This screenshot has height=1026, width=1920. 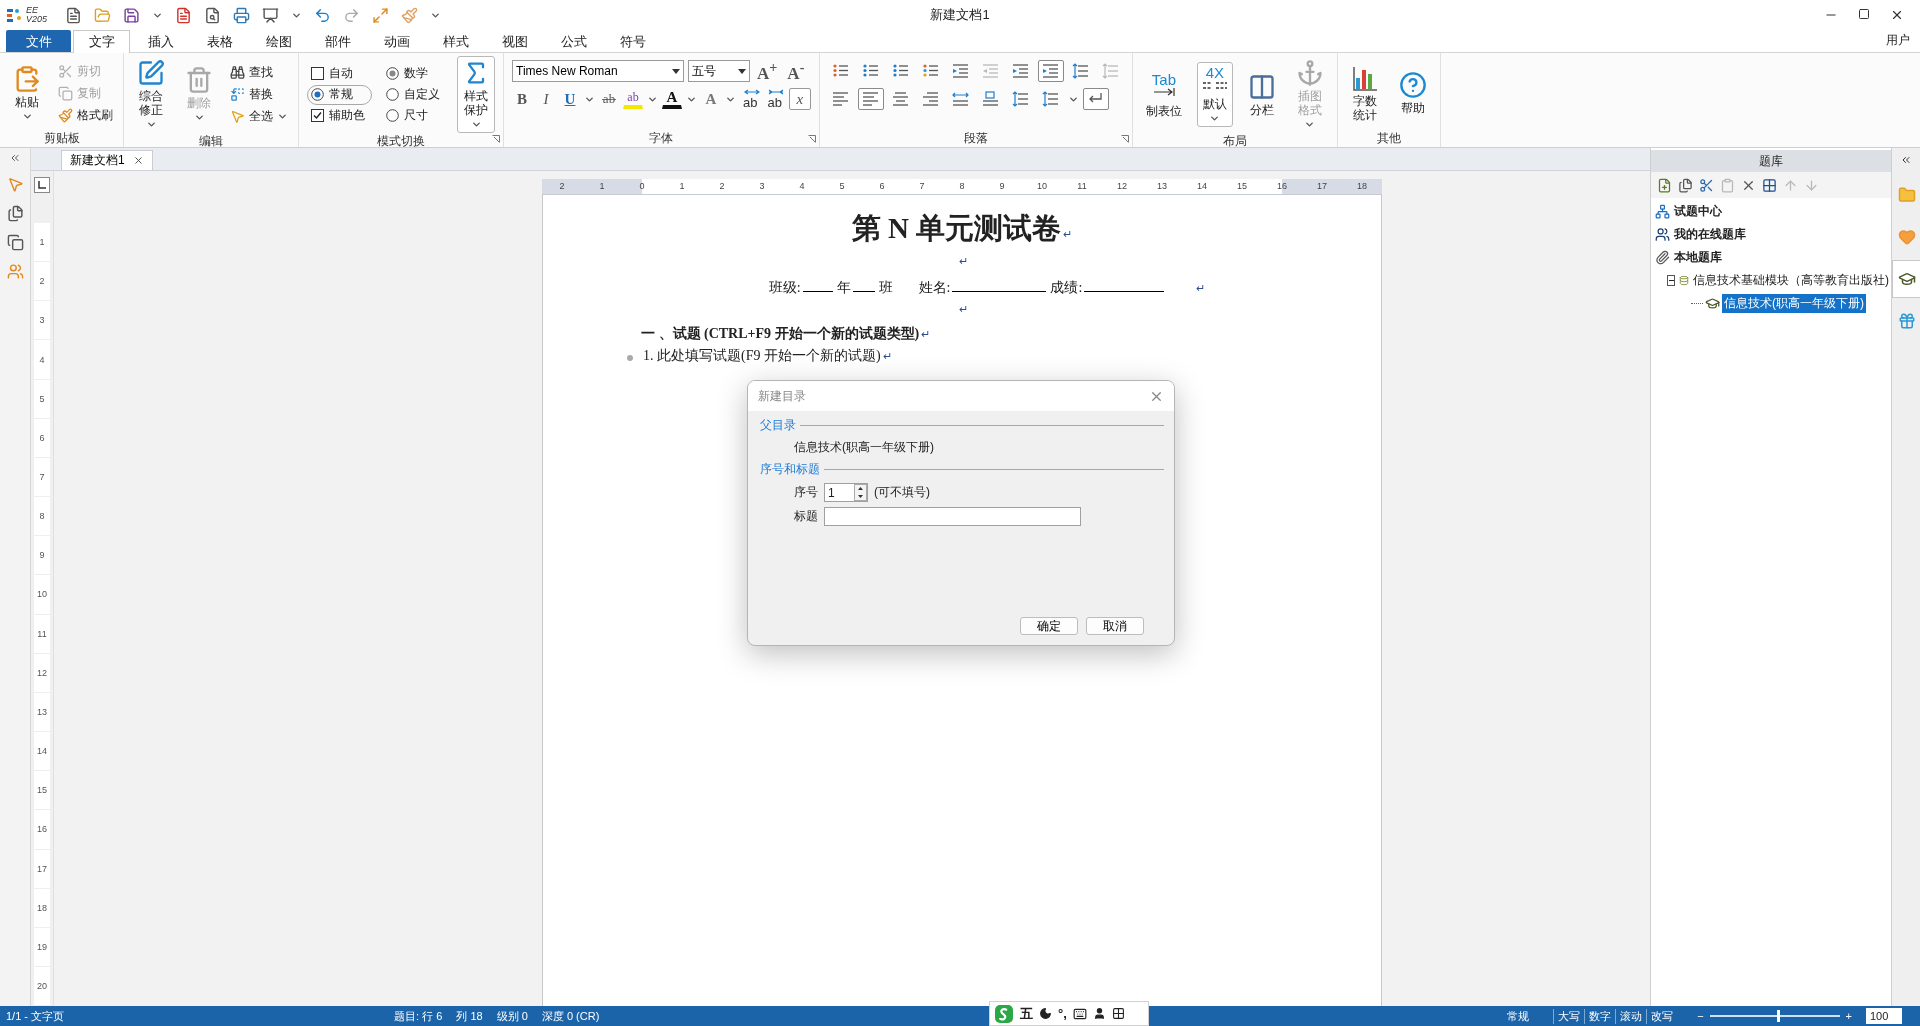 I want to click on ribbon-tab: 部件, so click(x=337, y=41).